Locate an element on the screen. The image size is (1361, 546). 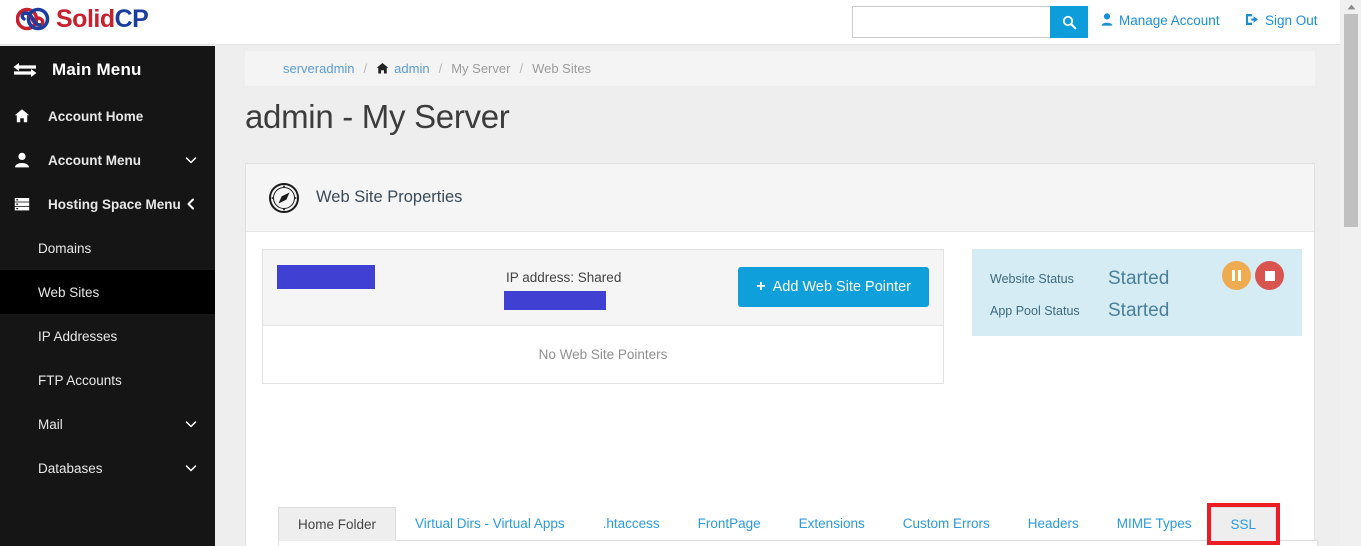
sidebar-item-hosting-space-menu: Hosting Space Menu is located at coordinates (107, 204).